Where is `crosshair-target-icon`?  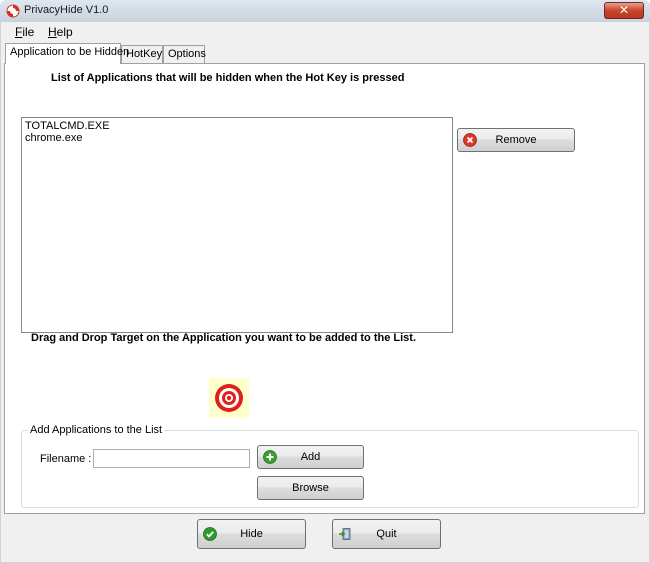
crosshair-target-icon is located at coordinates (229, 398).